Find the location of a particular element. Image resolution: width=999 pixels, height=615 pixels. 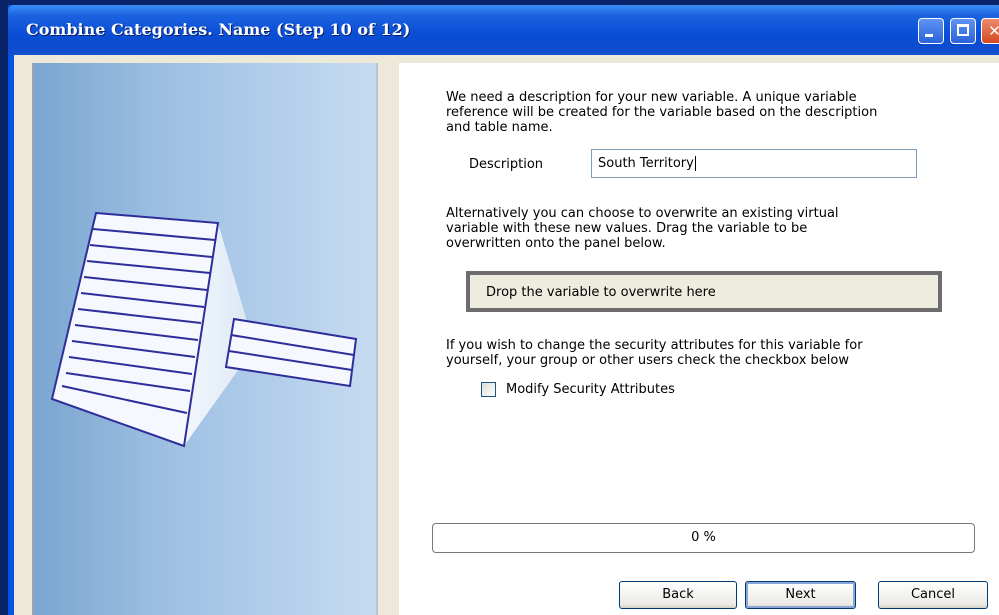

description-value: South Territory is located at coordinates (646, 163).